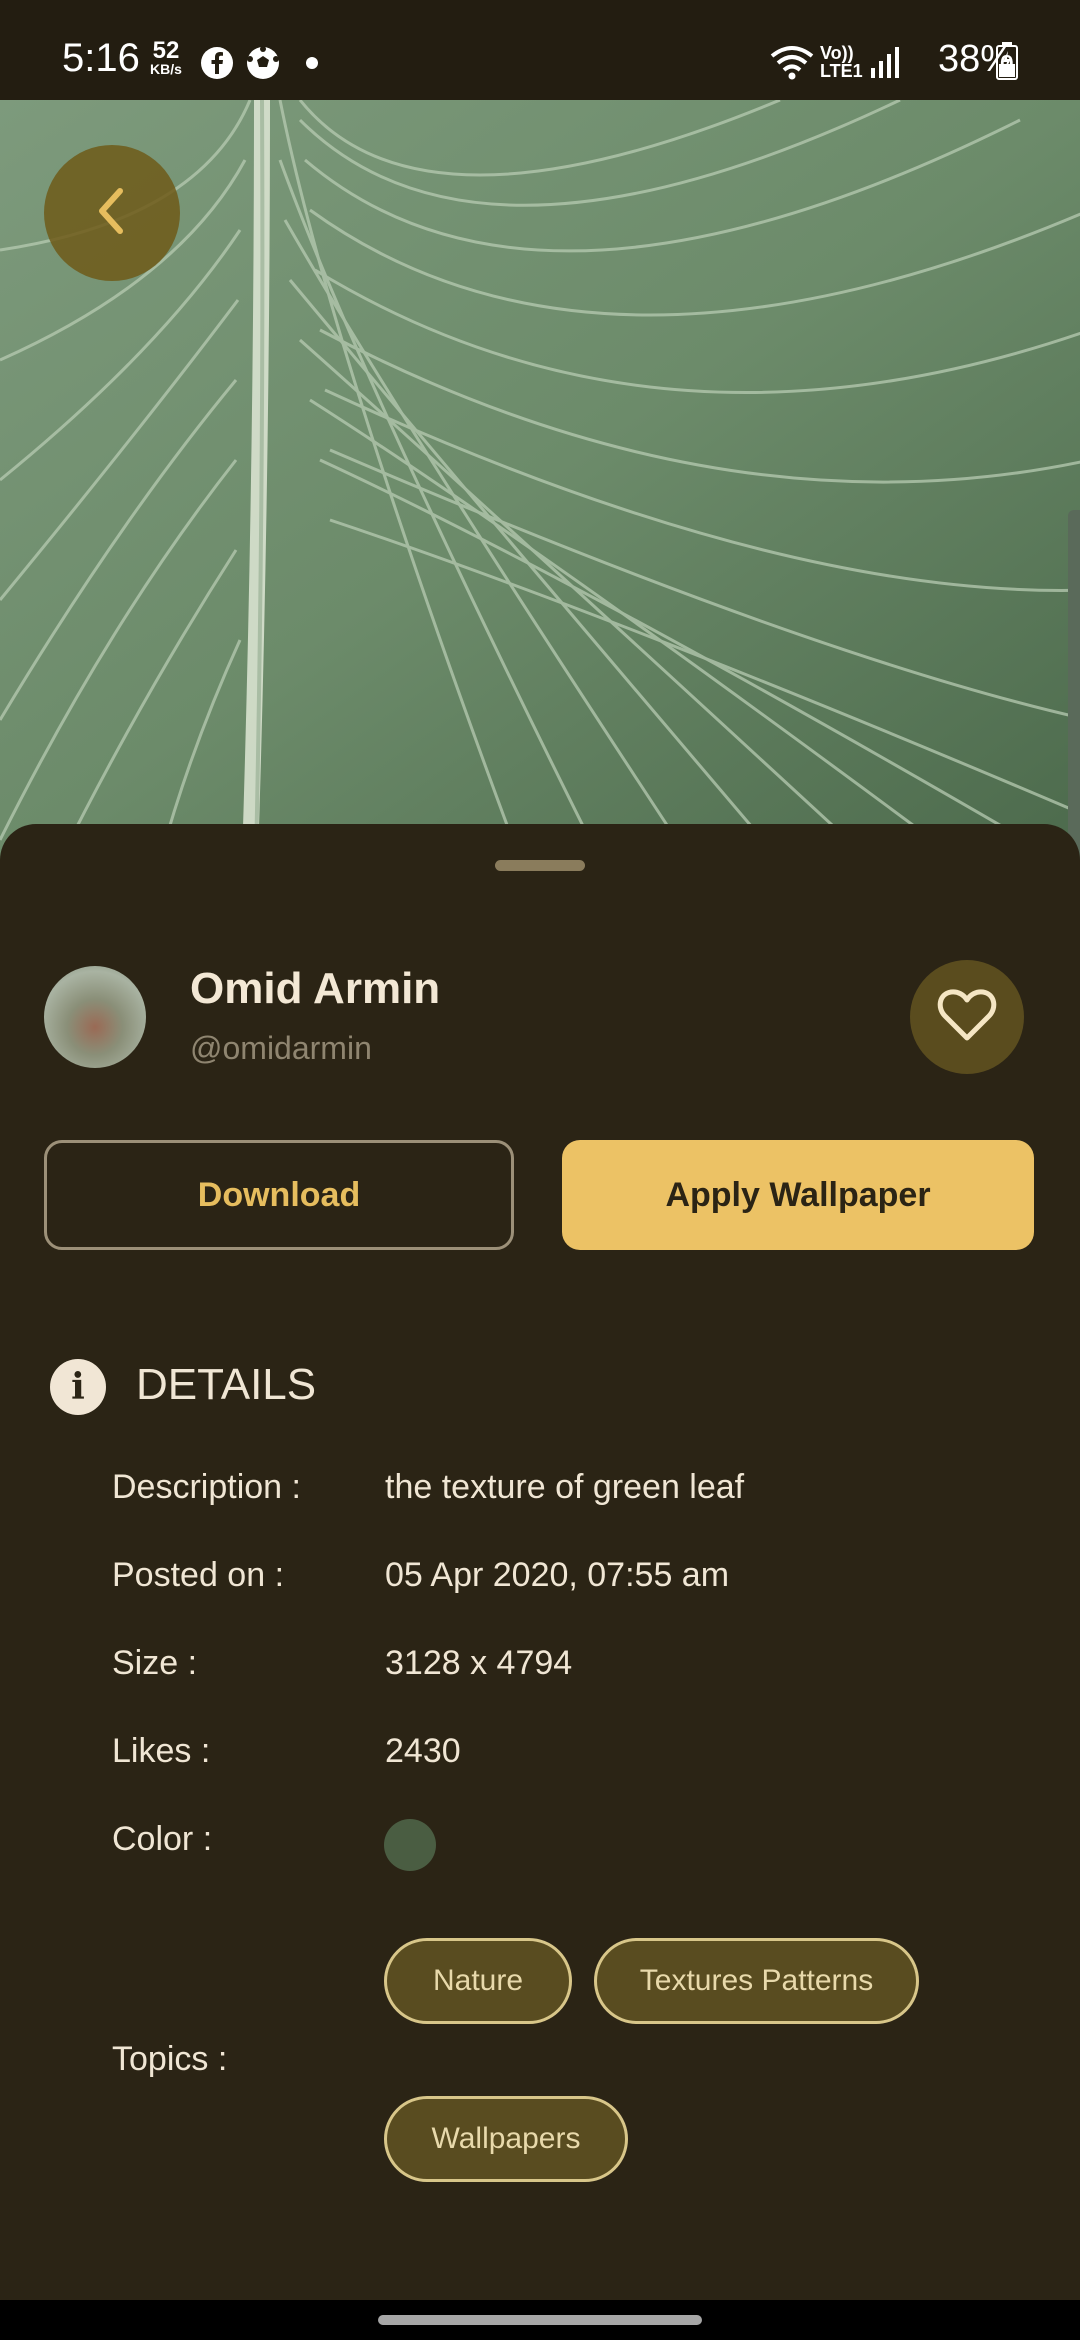 The width and height of the screenshot is (1080, 2340). Describe the element at coordinates (1007, 63) in the screenshot. I see `battery-icon` at that location.